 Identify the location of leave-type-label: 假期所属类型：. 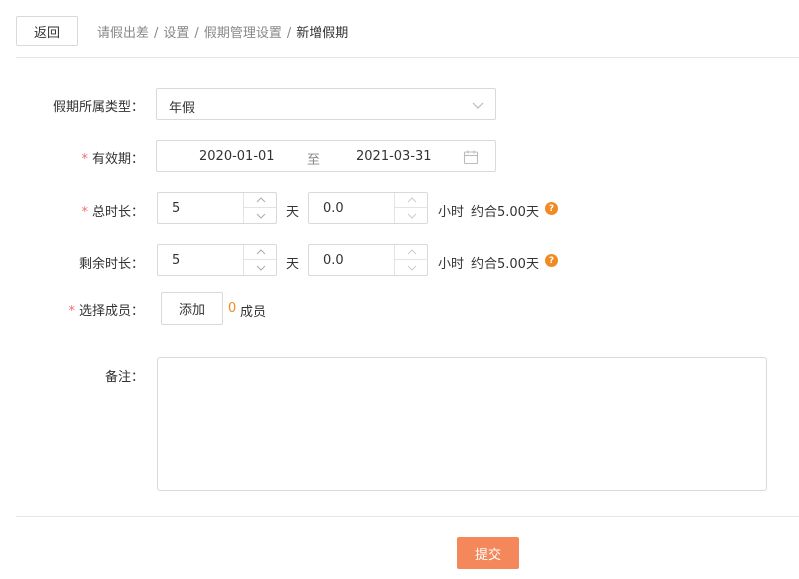
(98, 107).